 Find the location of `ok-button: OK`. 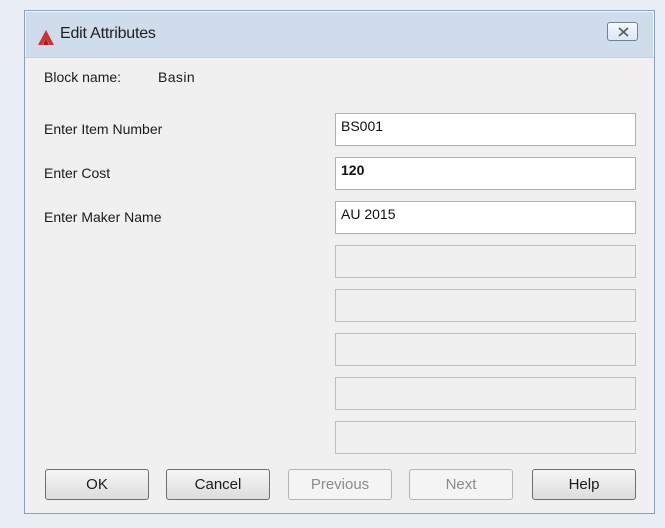

ok-button: OK is located at coordinates (97, 484).